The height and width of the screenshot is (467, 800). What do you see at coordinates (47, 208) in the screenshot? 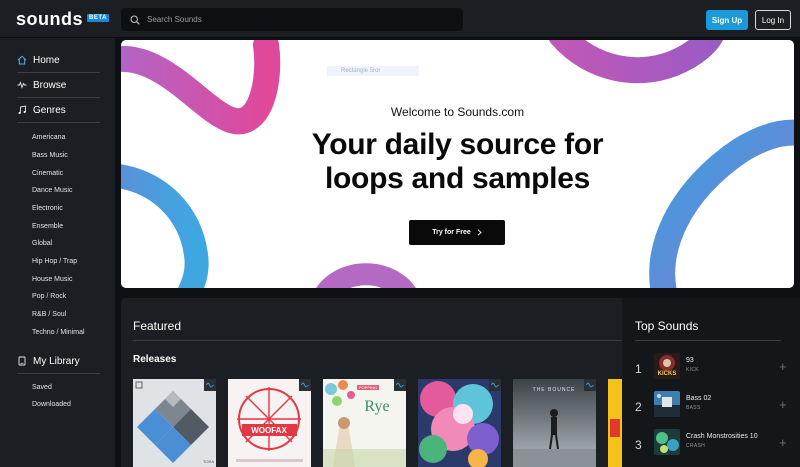
I see `genre-electronic: Electronic` at bounding box center [47, 208].